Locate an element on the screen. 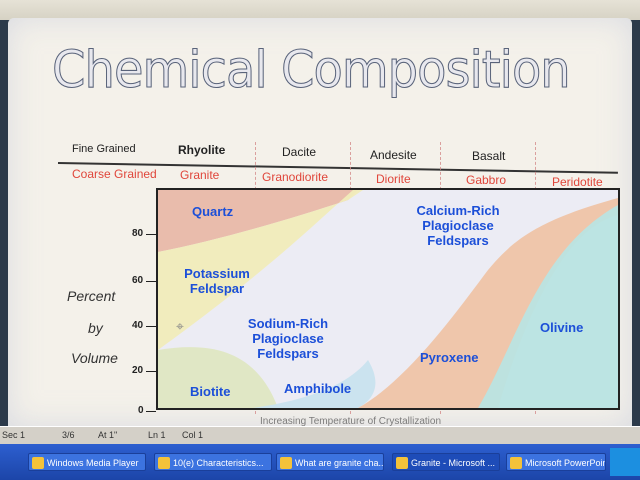  label-potassium-feldspar: Potassium Feldspar is located at coordinates (217, 281).